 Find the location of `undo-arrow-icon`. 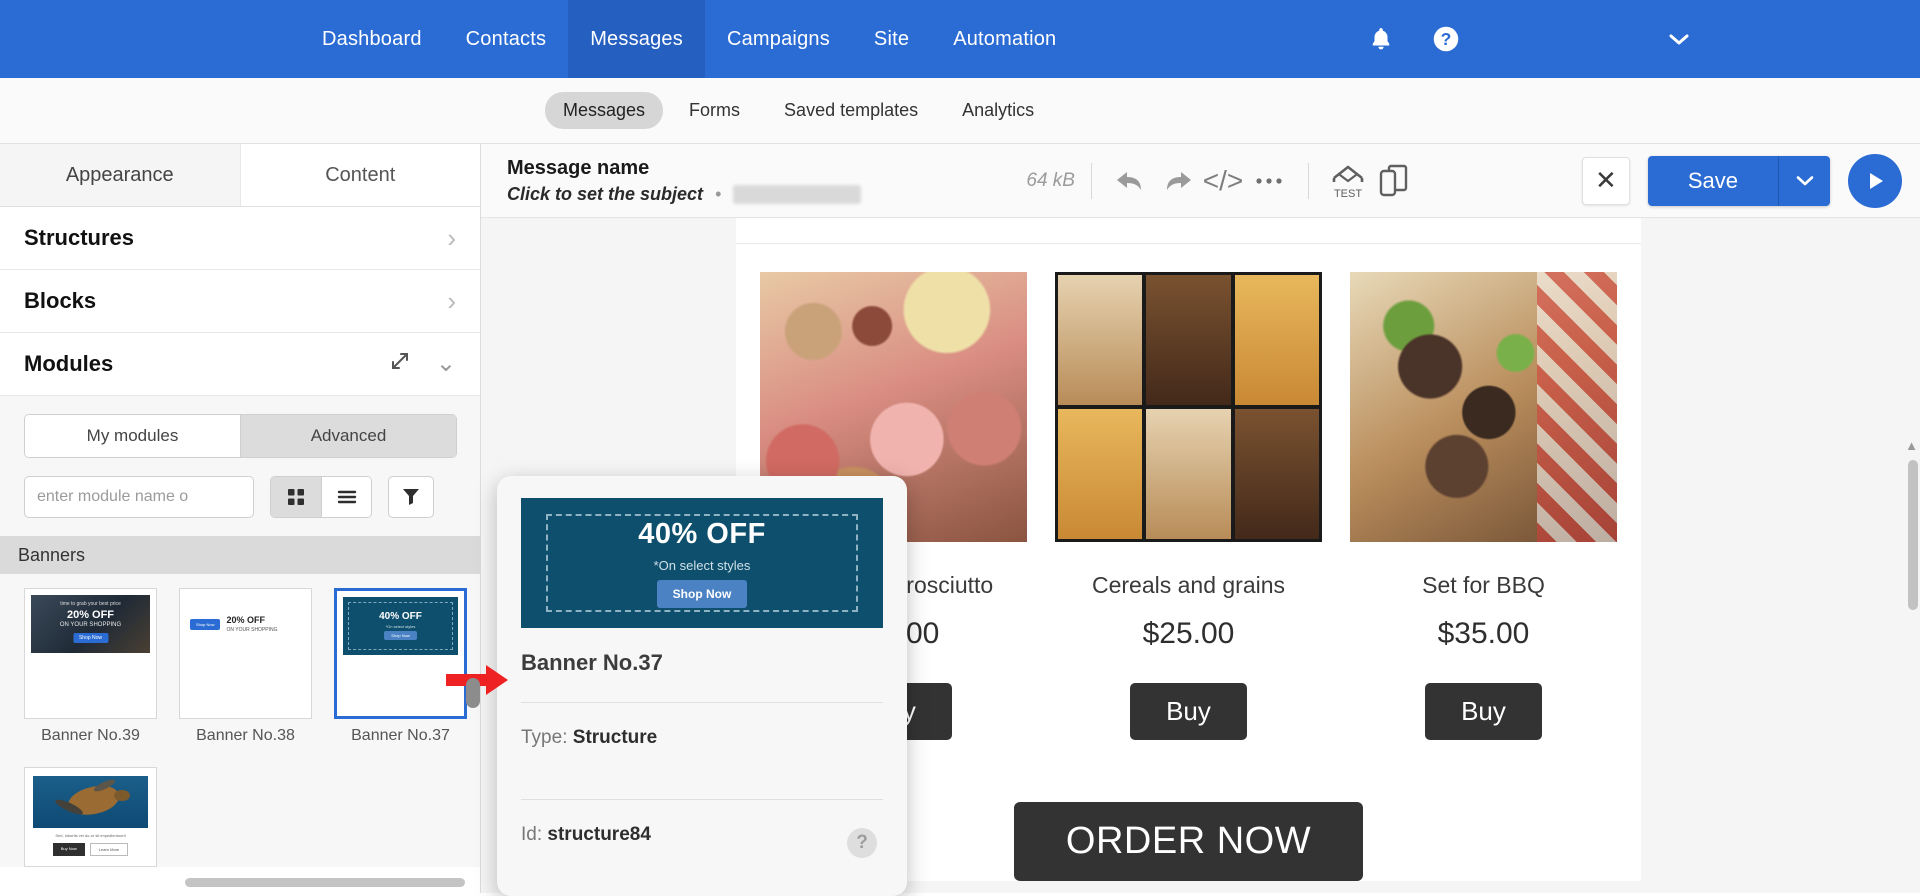

undo-arrow-icon is located at coordinates (1131, 181).